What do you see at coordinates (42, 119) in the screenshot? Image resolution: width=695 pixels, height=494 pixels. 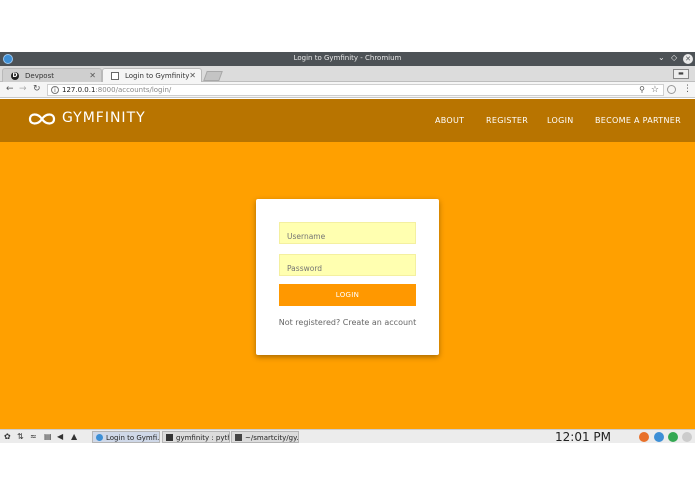 I see `infinity-logo-icon` at bounding box center [42, 119].